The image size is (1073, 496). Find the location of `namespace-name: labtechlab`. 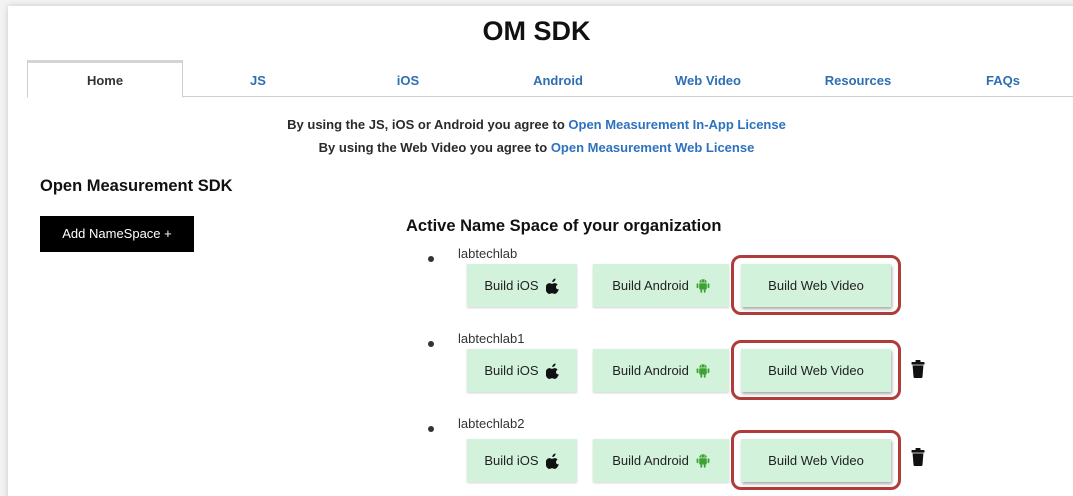

namespace-name: labtechlab is located at coordinates (488, 253).